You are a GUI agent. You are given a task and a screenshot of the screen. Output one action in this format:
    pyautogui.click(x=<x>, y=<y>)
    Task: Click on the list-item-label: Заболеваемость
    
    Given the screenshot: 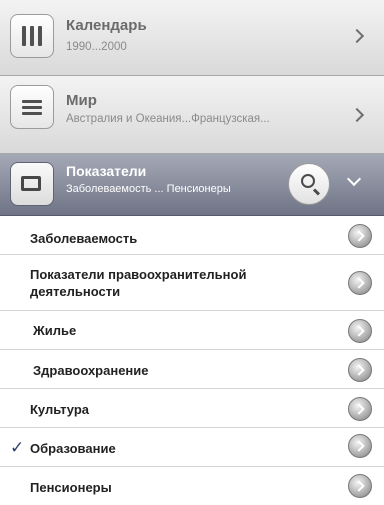 What is the action you would take?
    pyautogui.click(x=84, y=238)
    